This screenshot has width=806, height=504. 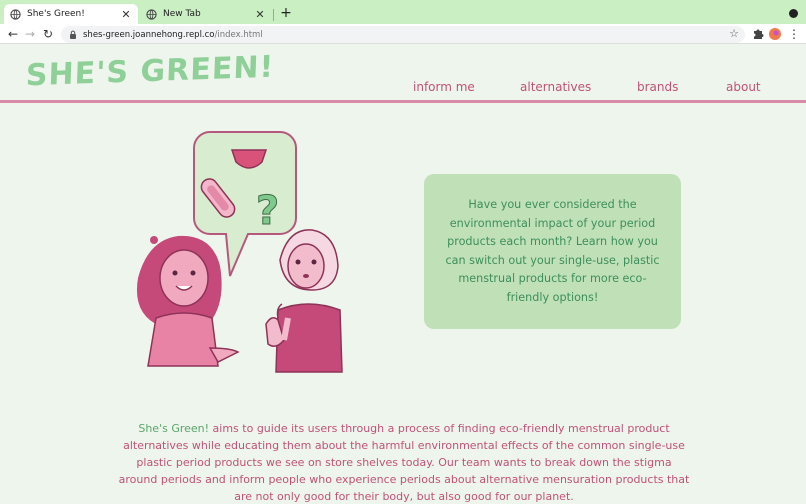 What do you see at coordinates (403, 12) in the screenshot?
I see `browser-tabstrip: She's Green! ✕ New Tab ✕ +` at bounding box center [403, 12].